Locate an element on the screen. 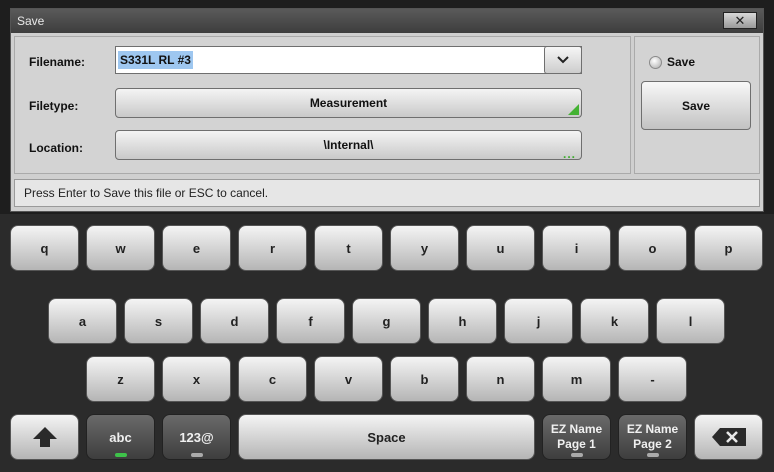  ez-name-page-1-key: EZ Name Page 1 is located at coordinates (576, 437).